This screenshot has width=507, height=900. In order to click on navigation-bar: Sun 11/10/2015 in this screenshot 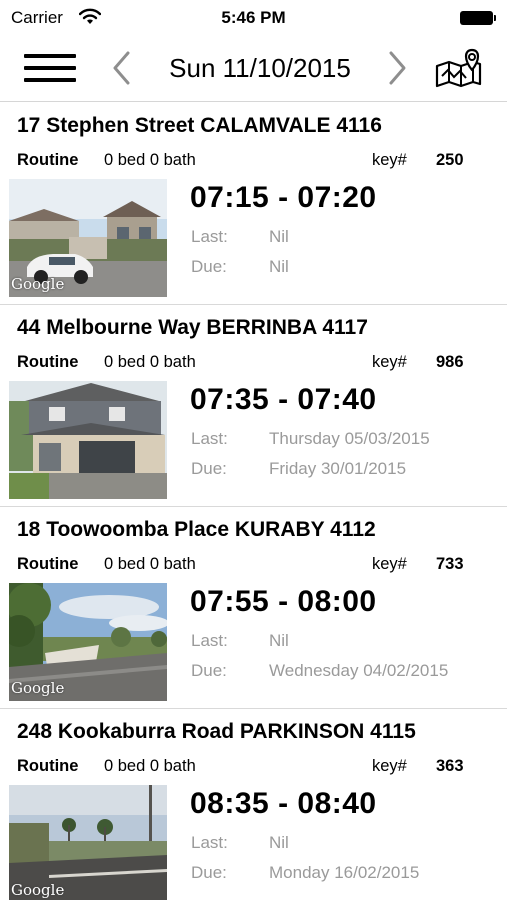, I will do `click(253, 69)`.